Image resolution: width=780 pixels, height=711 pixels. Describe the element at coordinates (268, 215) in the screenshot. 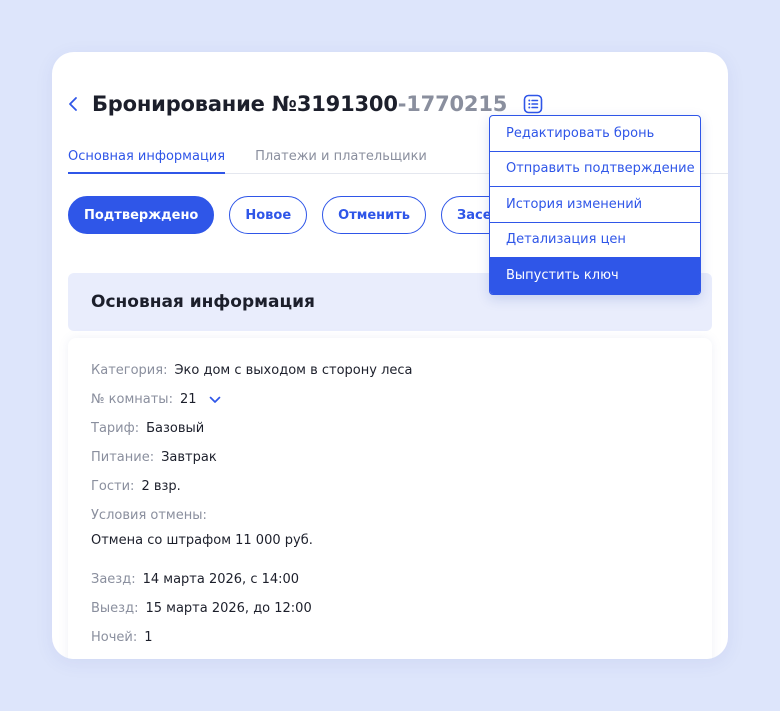

I see `new-button: Новое` at that location.